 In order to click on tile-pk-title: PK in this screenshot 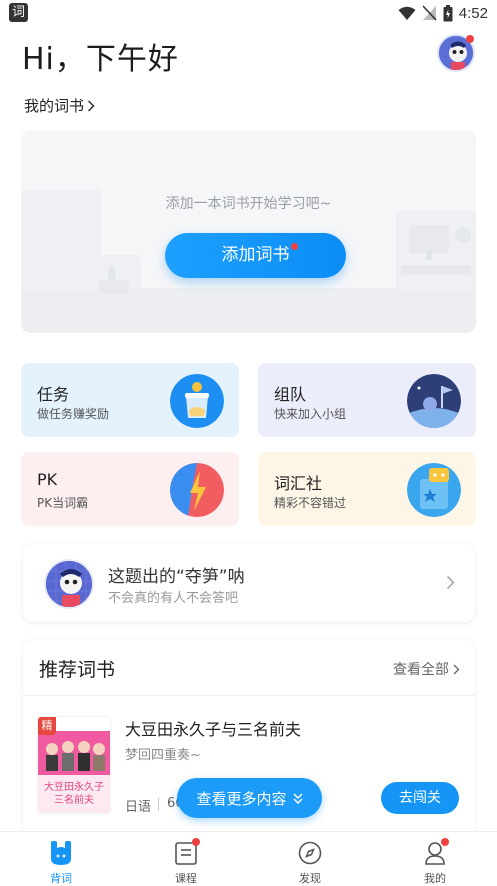, I will do `click(47, 479)`.